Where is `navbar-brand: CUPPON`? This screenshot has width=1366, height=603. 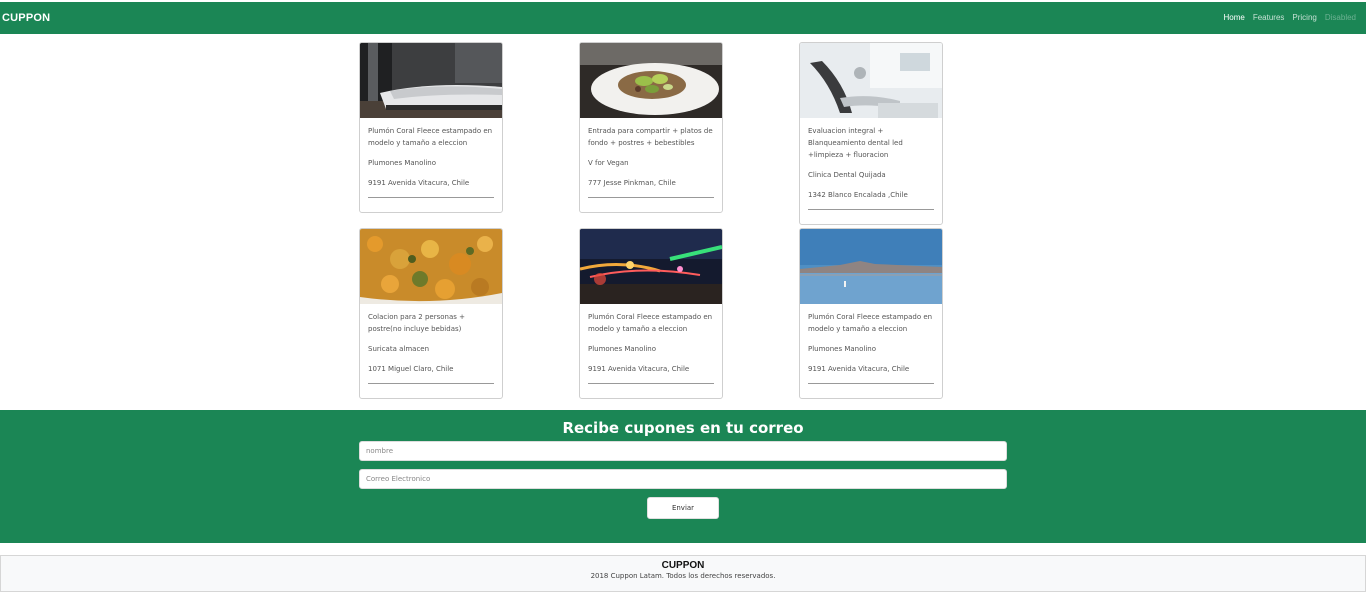
navbar-brand: CUPPON is located at coordinates (26, 18).